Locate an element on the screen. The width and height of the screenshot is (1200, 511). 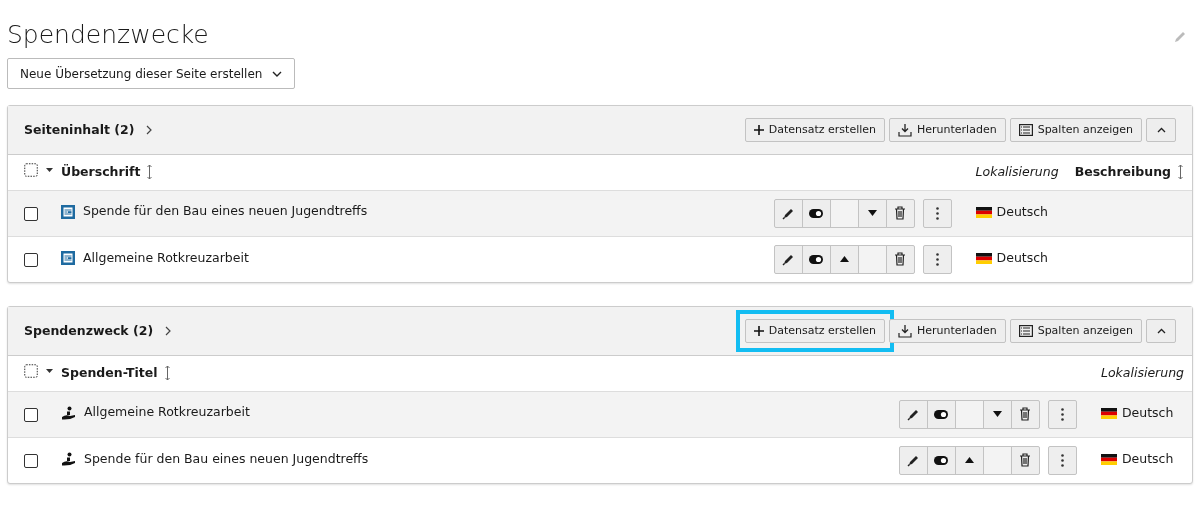
panel-title: Spendenzweck (2) is located at coordinates (89, 330).